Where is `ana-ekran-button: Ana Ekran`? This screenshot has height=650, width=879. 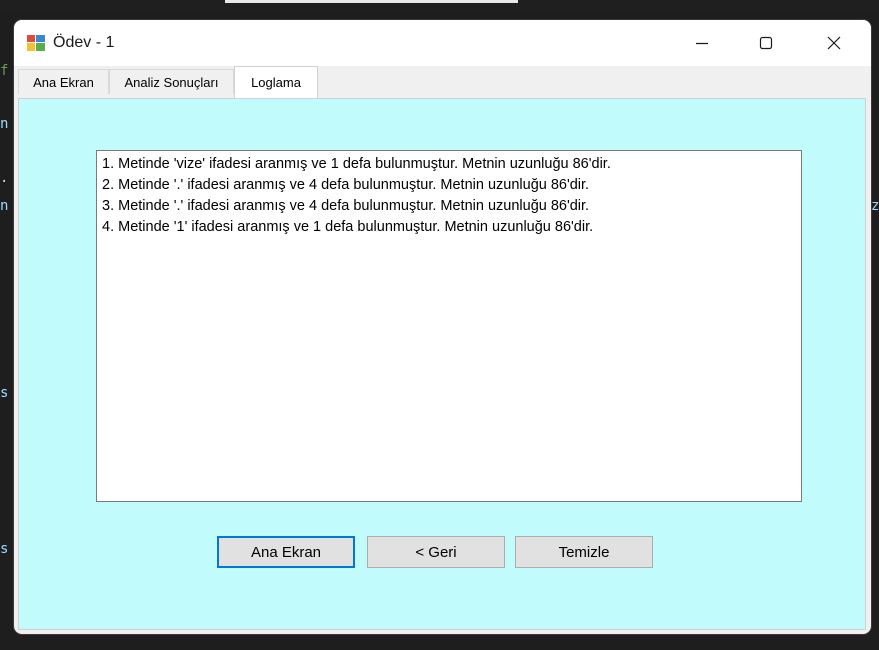 ana-ekran-button: Ana Ekran is located at coordinates (286, 552).